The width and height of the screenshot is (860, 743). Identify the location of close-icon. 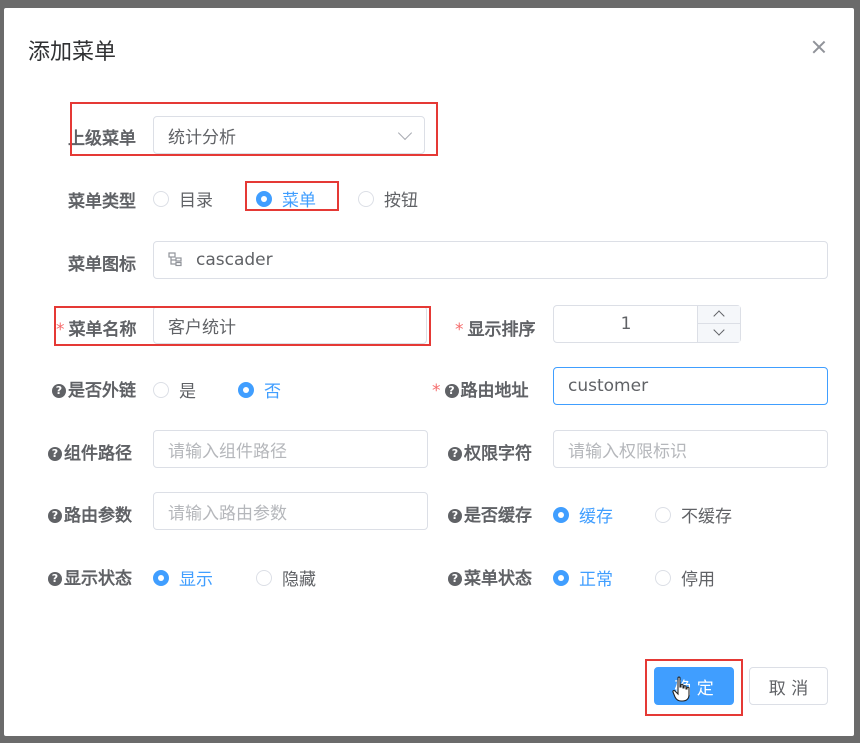
(819, 47).